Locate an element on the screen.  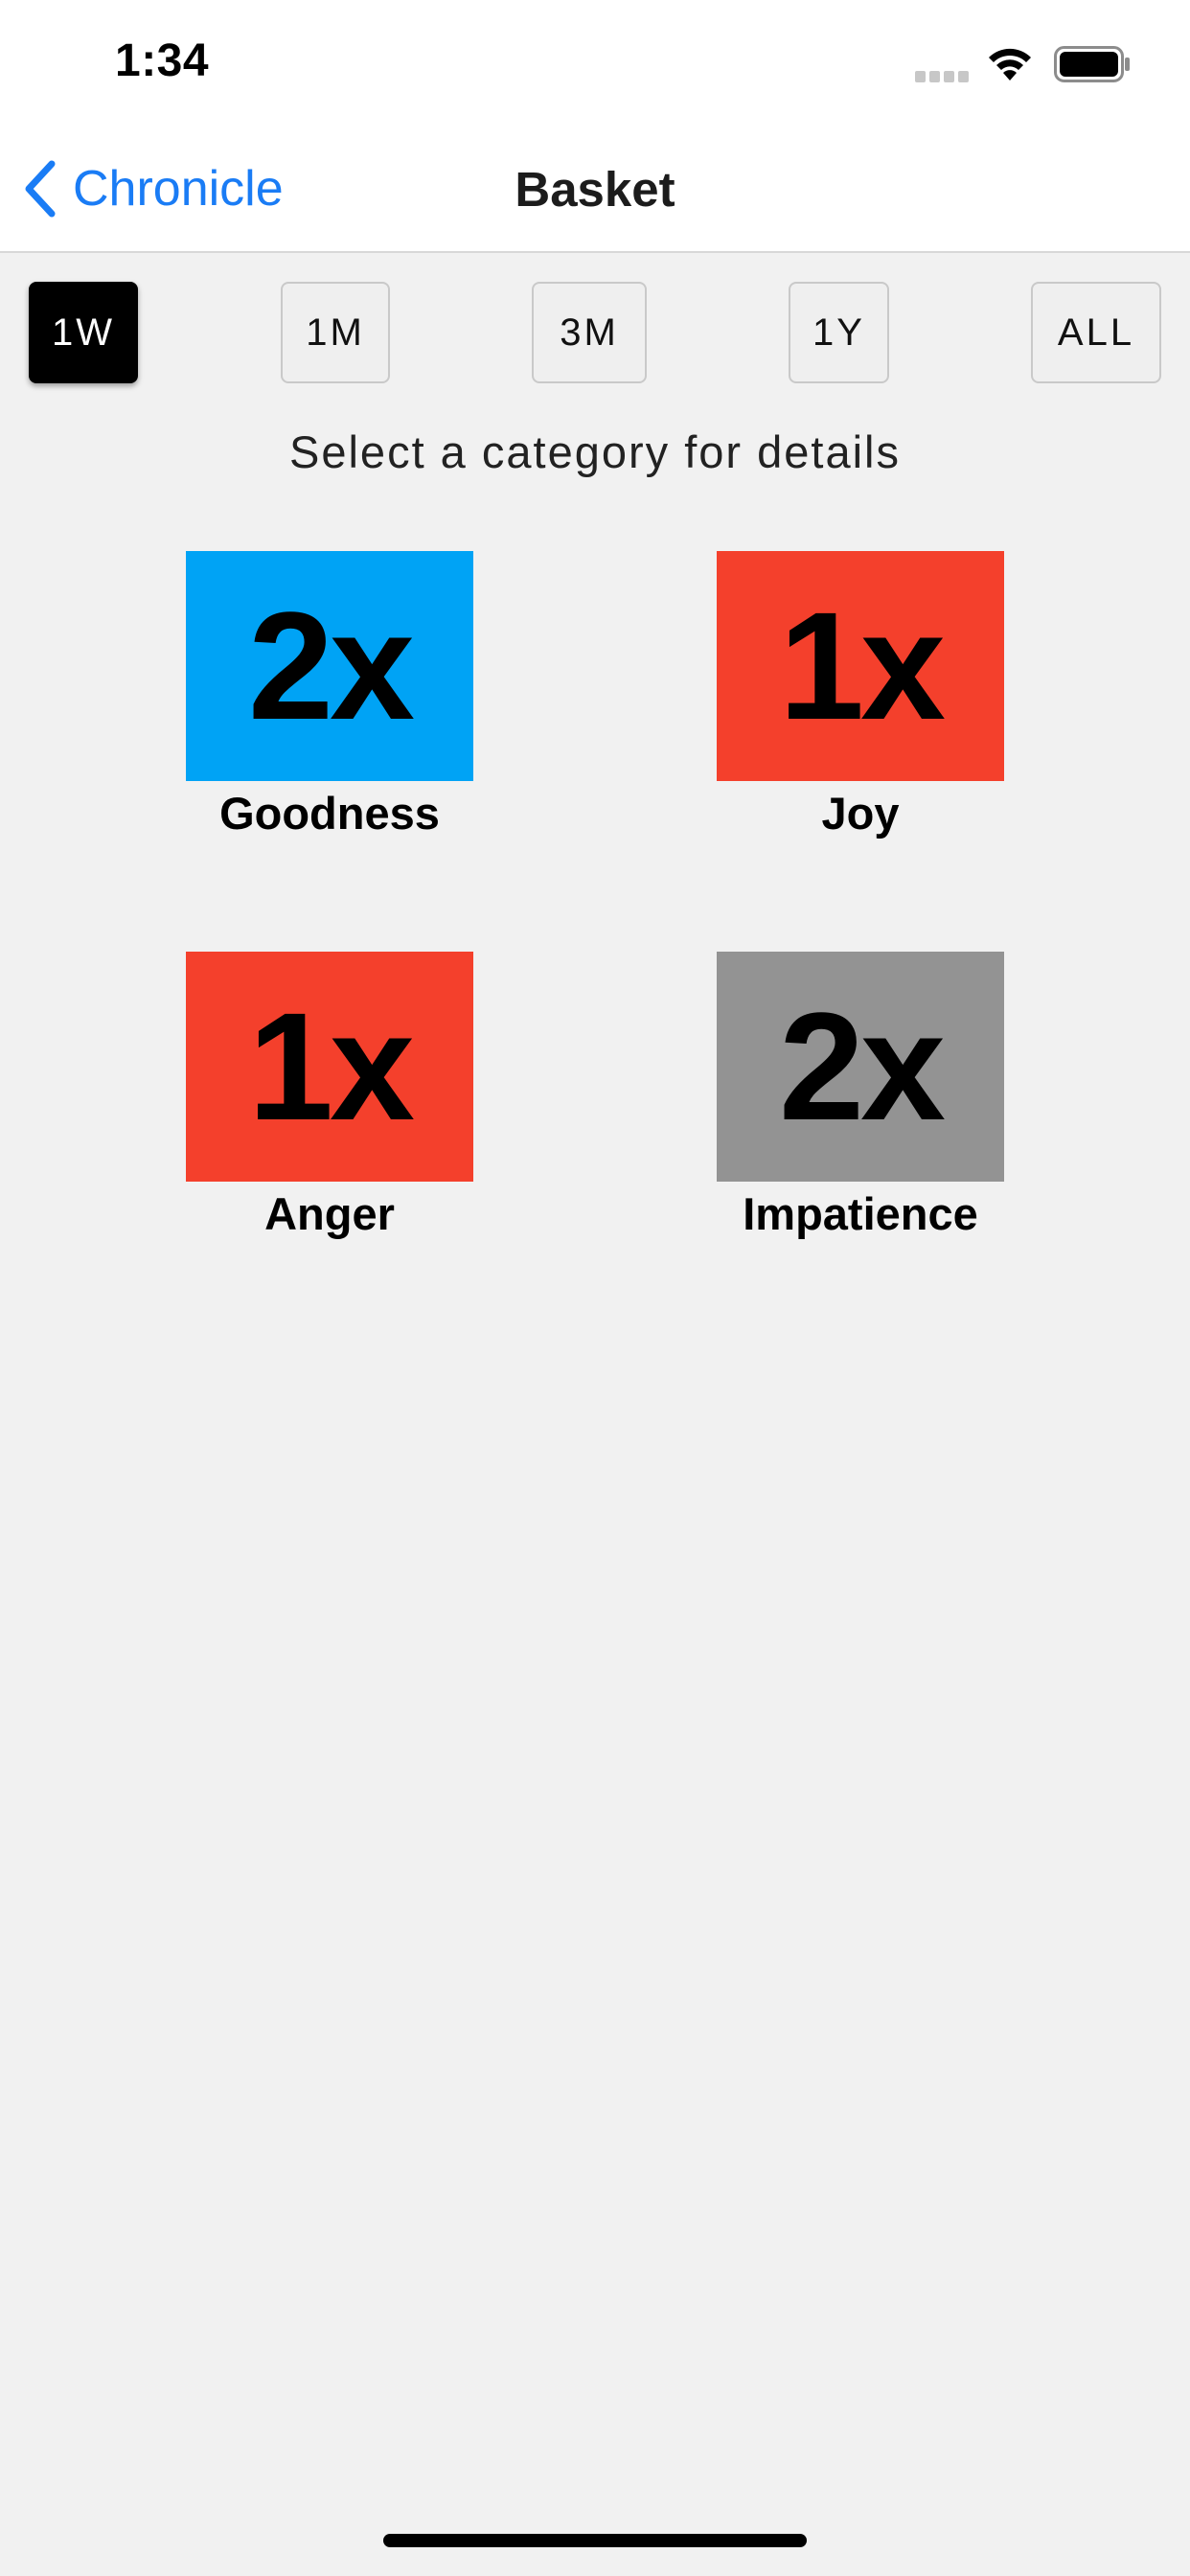
status-bar: 1:34 is located at coordinates (595, 63).